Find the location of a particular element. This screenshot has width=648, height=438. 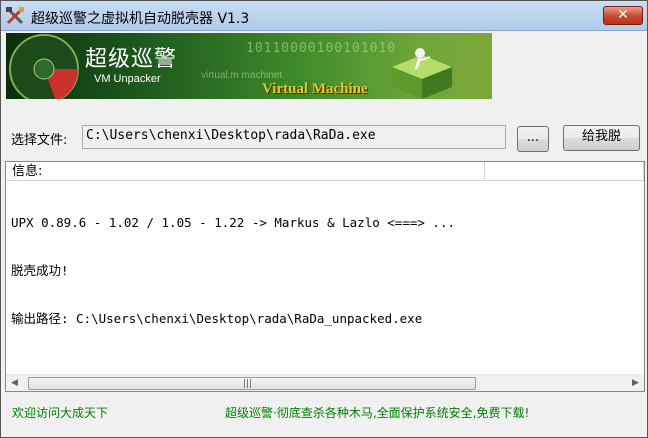

close-icon: ✕ is located at coordinates (623, 15).